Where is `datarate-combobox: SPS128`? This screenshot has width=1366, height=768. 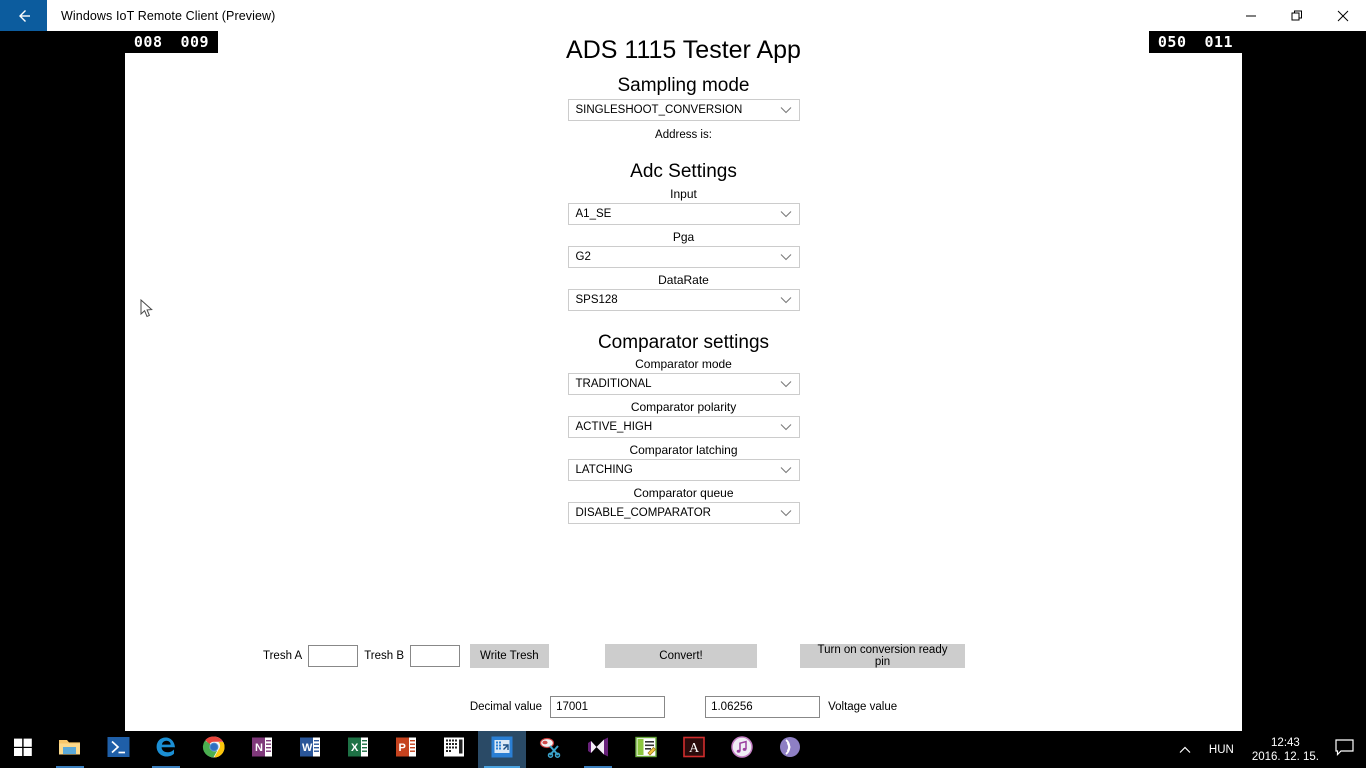 datarate-combobox: SPS128 is located at coordinates (683, 300).